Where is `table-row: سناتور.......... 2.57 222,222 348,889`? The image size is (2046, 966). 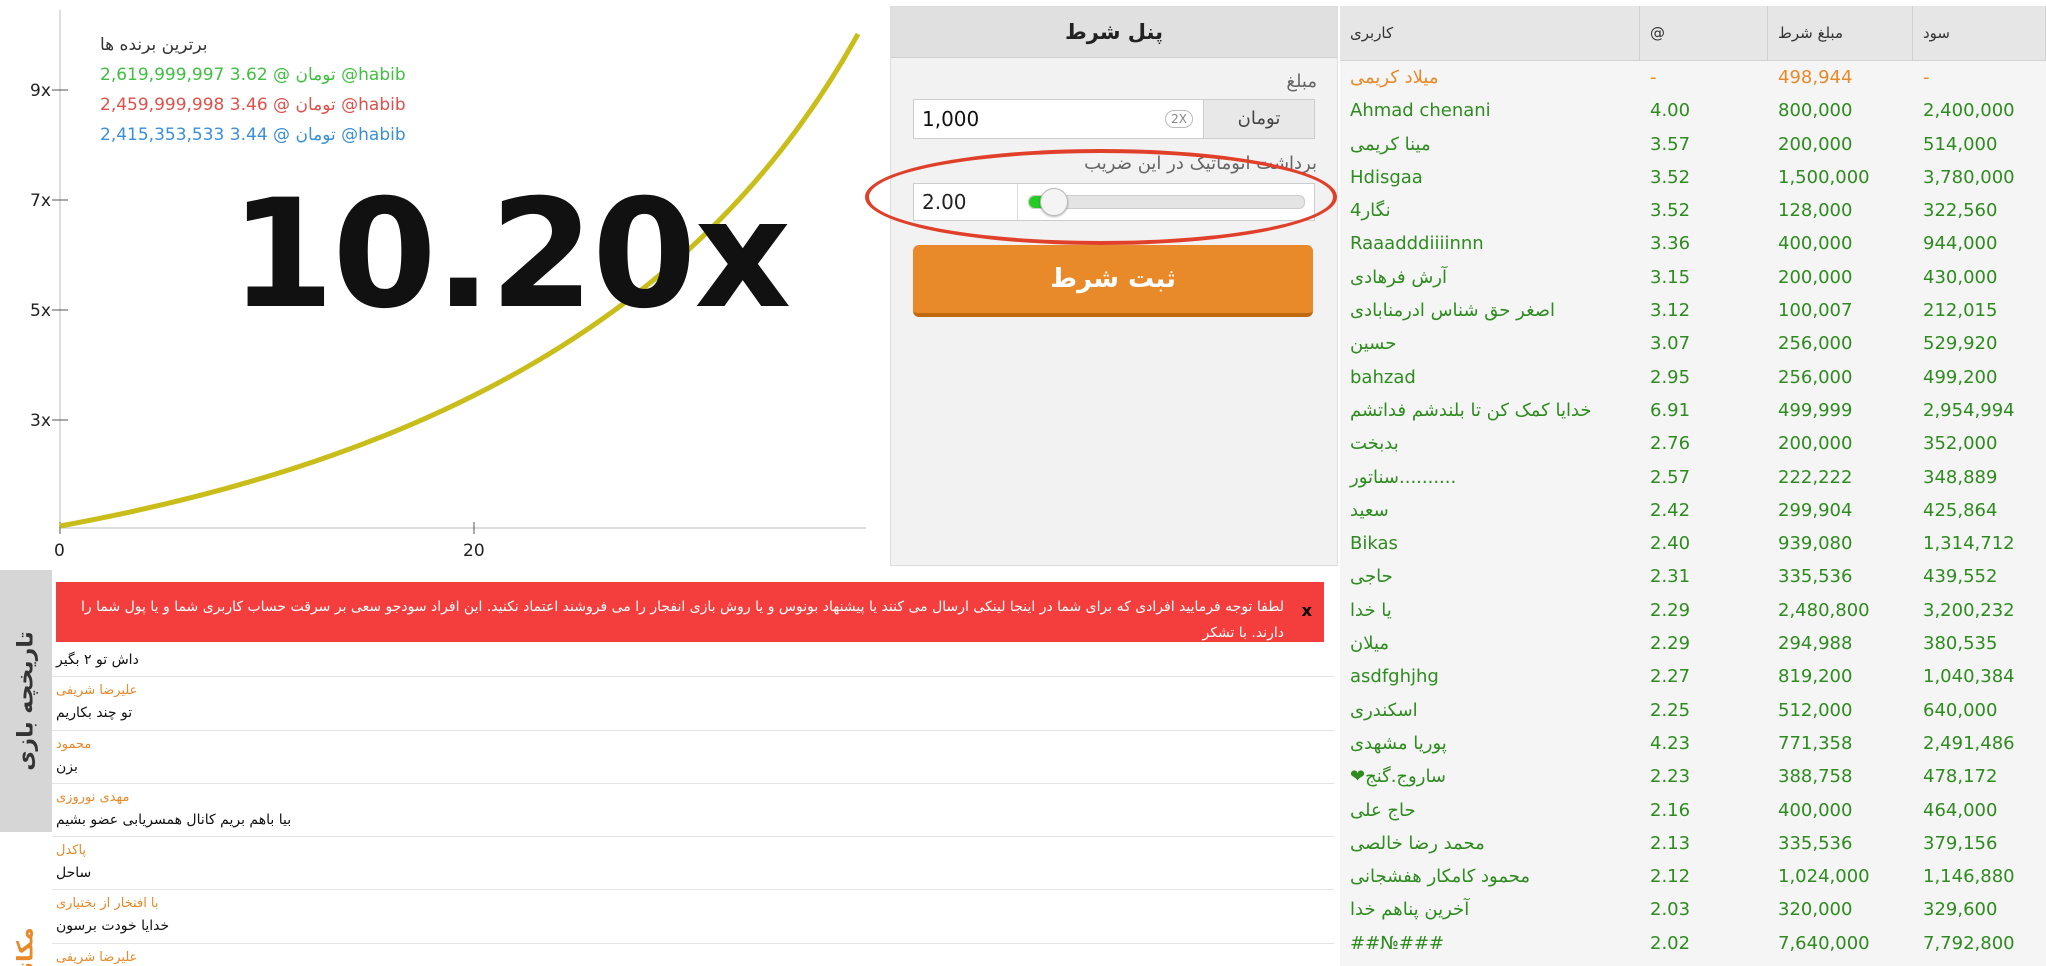 table-row: سناتور.......... 2.57 222,222 348,889 is located at coordinates (1693, 477).